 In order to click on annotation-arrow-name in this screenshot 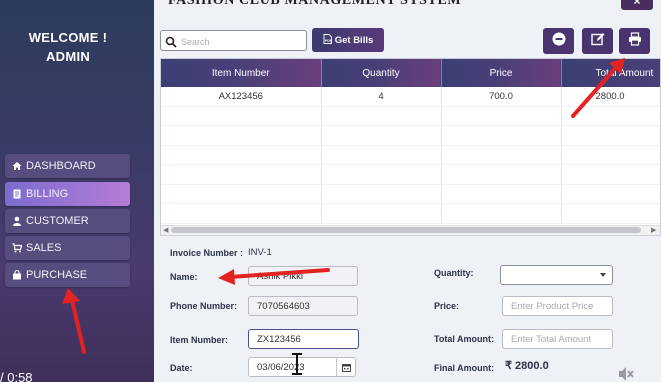, I will do `click(274, 276)`.